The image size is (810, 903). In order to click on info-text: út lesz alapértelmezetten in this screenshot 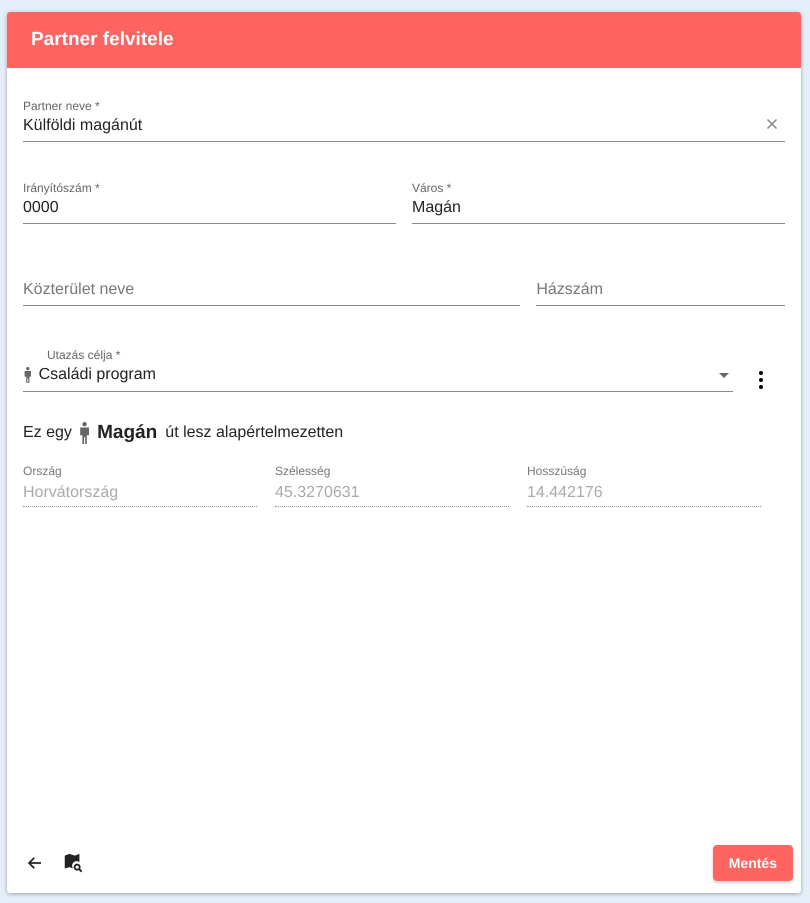, I will do `click(254, 433)`.